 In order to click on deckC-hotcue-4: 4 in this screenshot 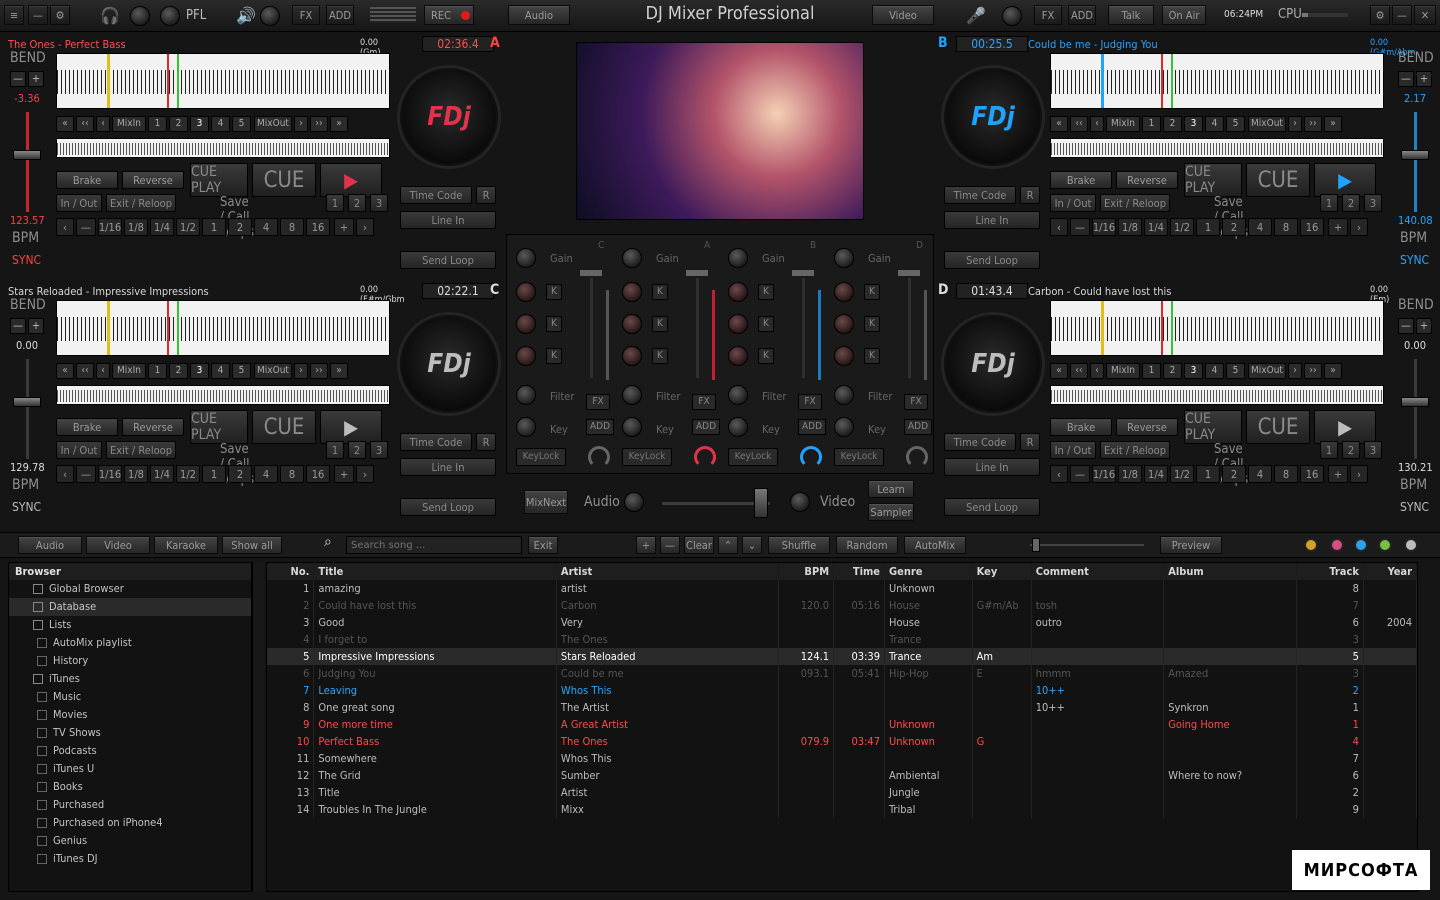, I will do `click(220, 371)`.